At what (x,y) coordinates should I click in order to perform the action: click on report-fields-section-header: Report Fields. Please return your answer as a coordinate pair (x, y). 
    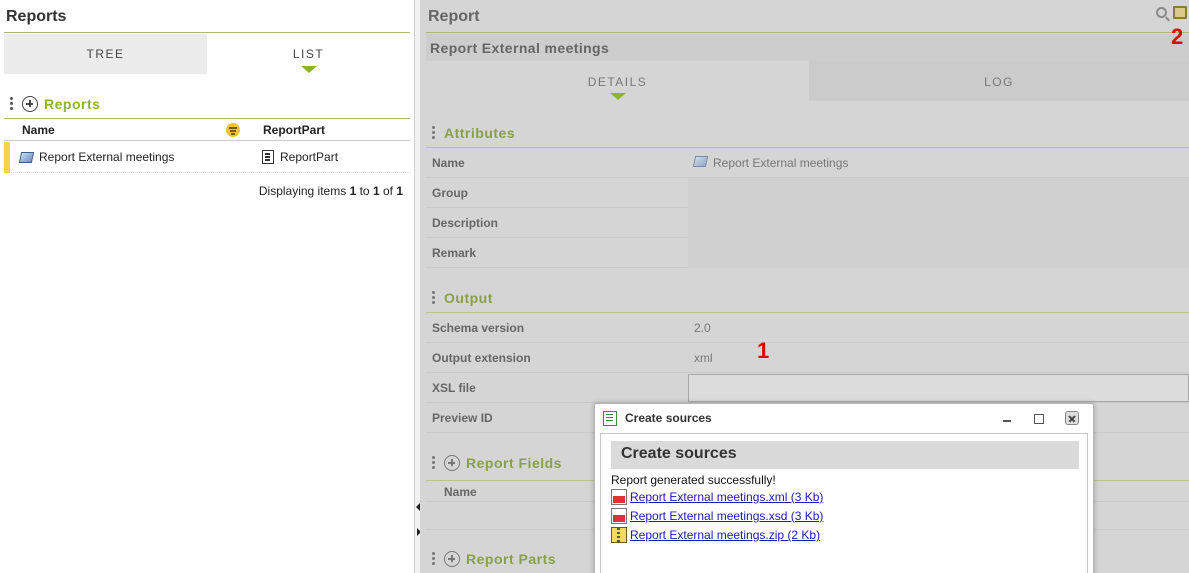
    Looking at the image, I should click on (497, 463).